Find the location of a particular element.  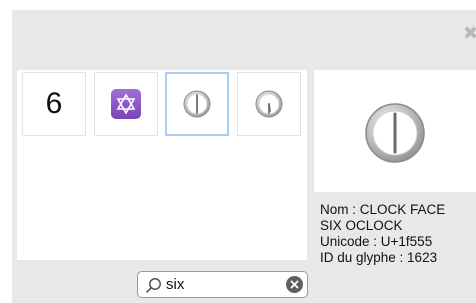

close-icon: ✖ is located at coordinates (469, 33).